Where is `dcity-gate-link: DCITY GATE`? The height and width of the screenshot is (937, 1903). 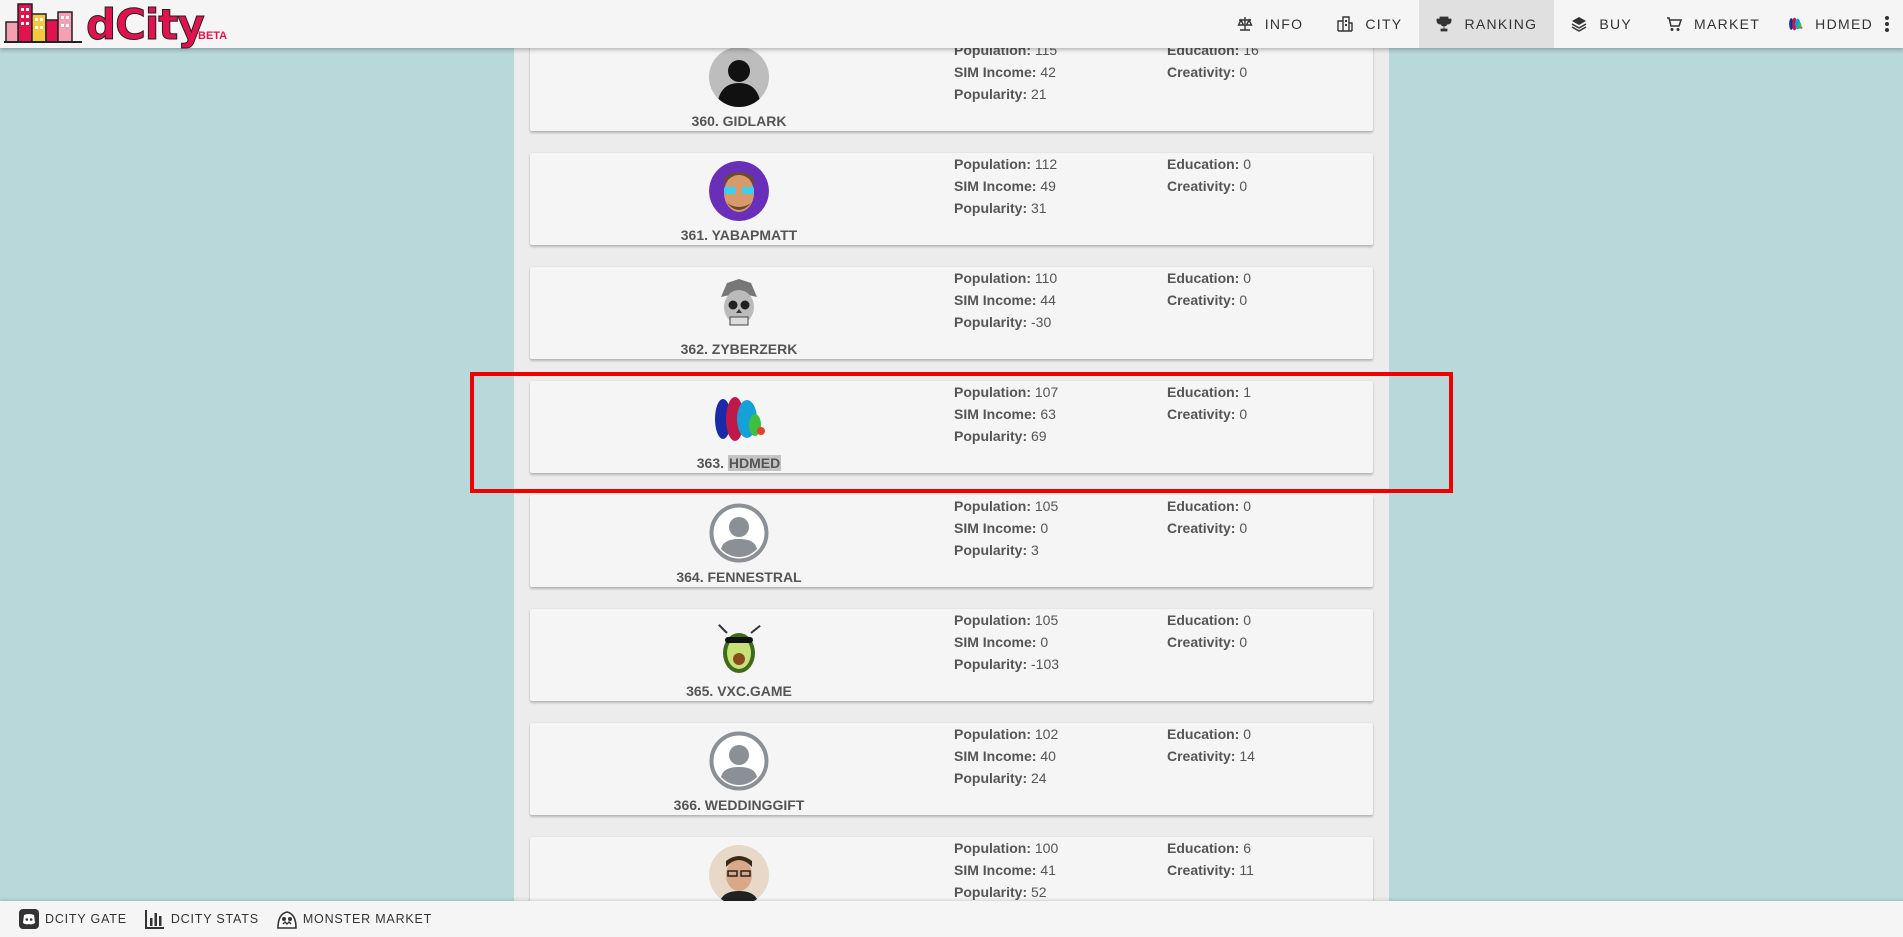 dcity-gate-link: DCITY GATE is located at coordinates (72, 919).